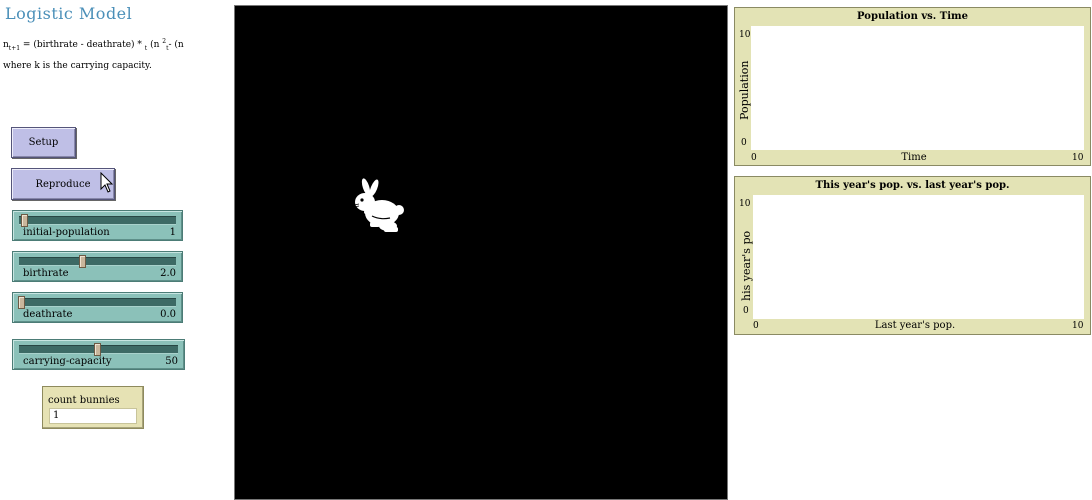 The width and height of the screenshot is (1092, 500). I want to click on y-axis-label: his year's po, so click(746, 265).